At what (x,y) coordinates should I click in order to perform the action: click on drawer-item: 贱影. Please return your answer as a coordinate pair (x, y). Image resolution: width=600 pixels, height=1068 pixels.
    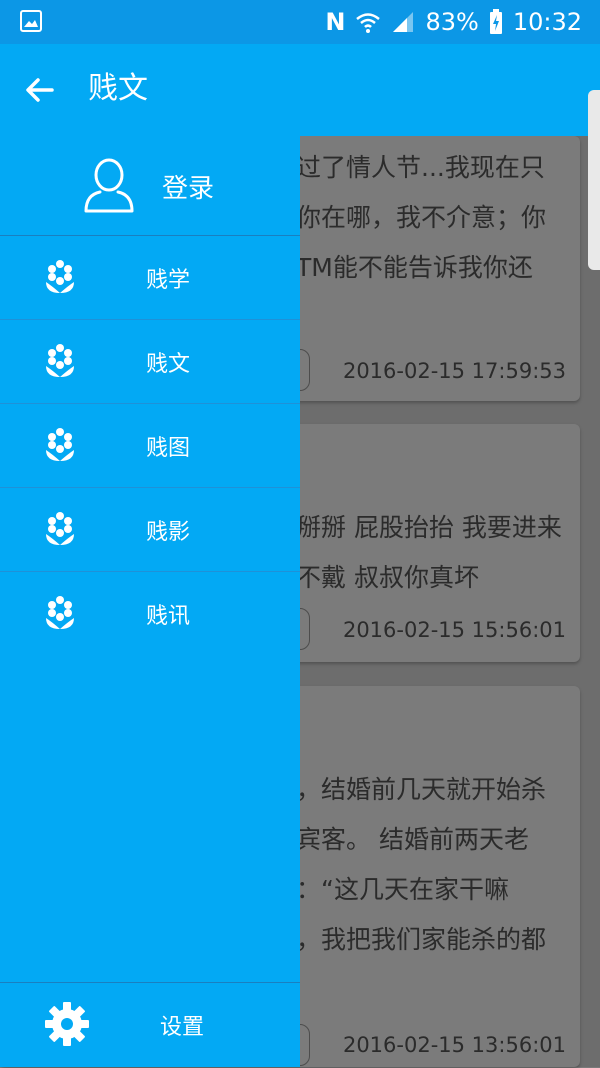
    Looking at the image, I should click on (150, 530).